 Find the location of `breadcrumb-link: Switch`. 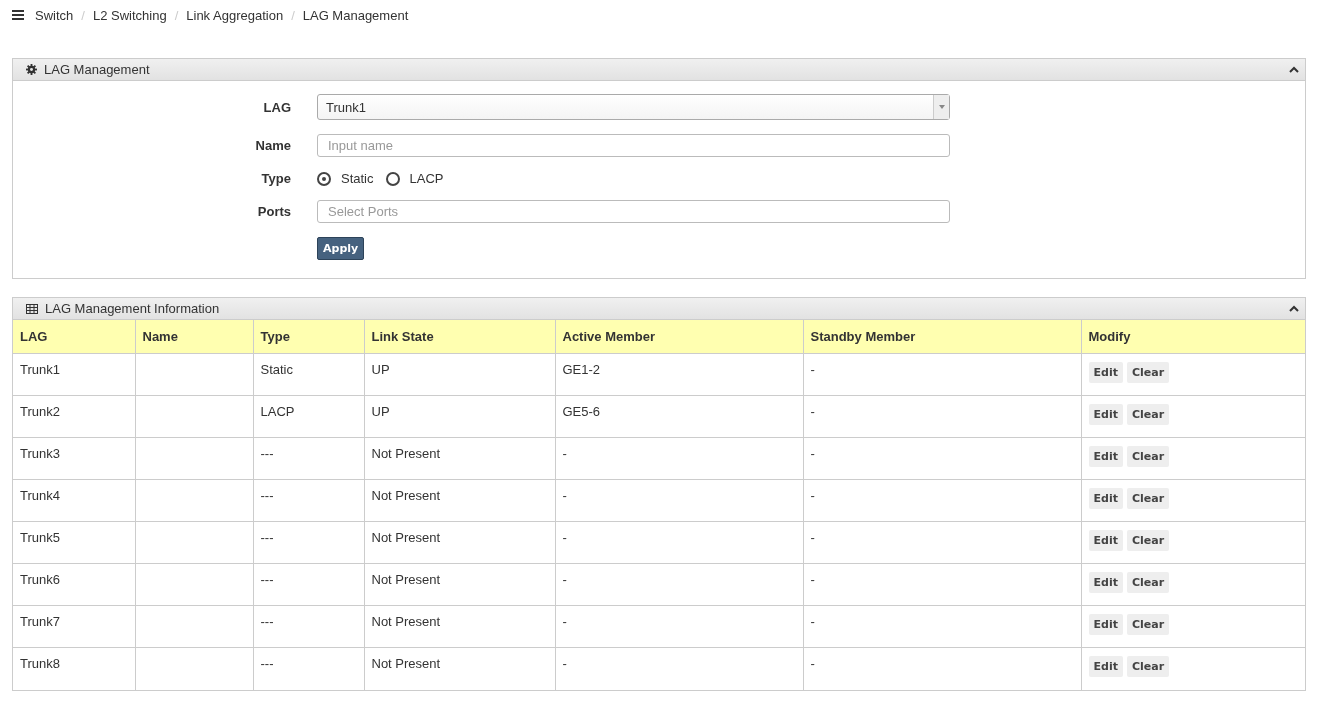

breadcrumb-link: Switch is located at coordinates (54, 15).